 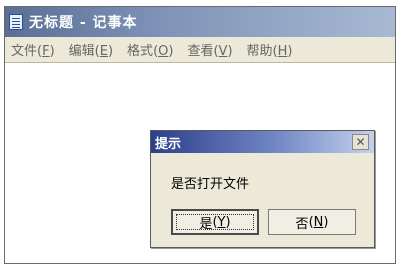 I want to click on menu-bar: 文件(F) 编辑(E) 格式(O) 查看(V) 帮助(H), so click(x=200, y=50).